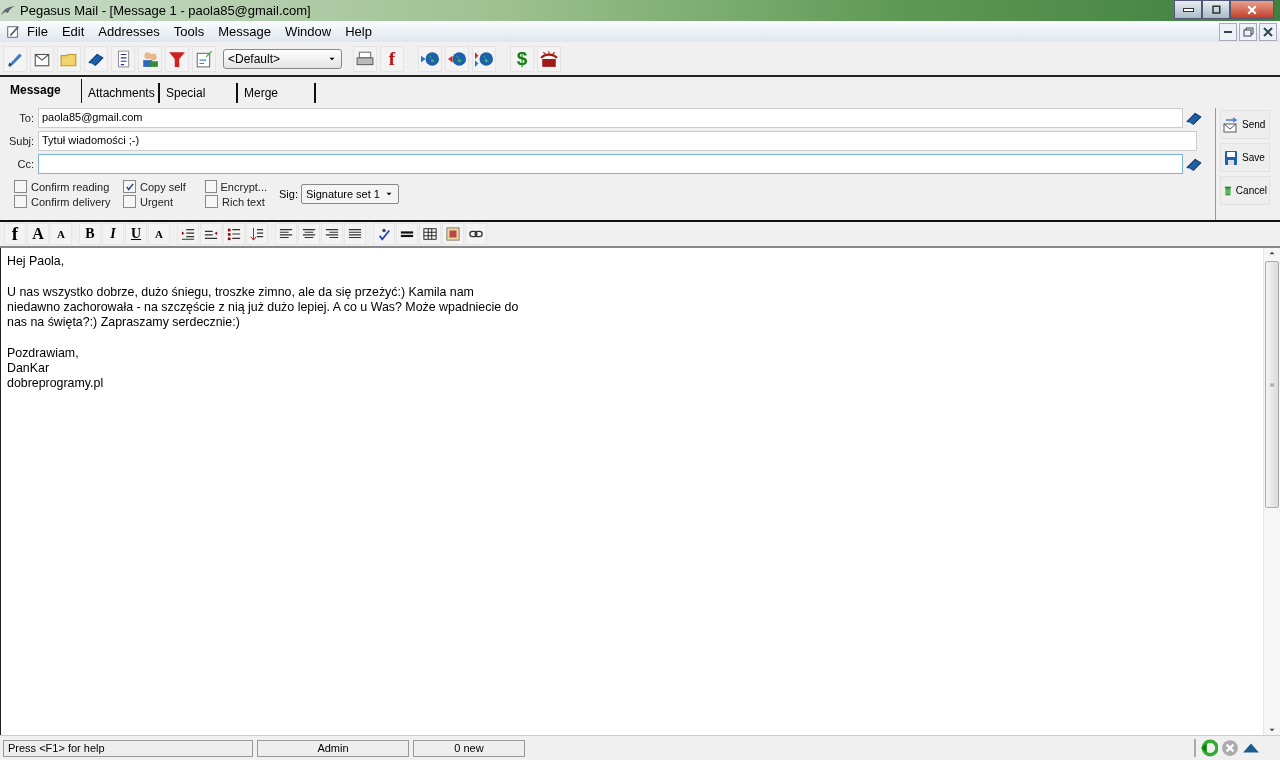  Describe the element at coordinates (257, 234) in the screenshot. I see `paragraph-spacing-icon` at that location.